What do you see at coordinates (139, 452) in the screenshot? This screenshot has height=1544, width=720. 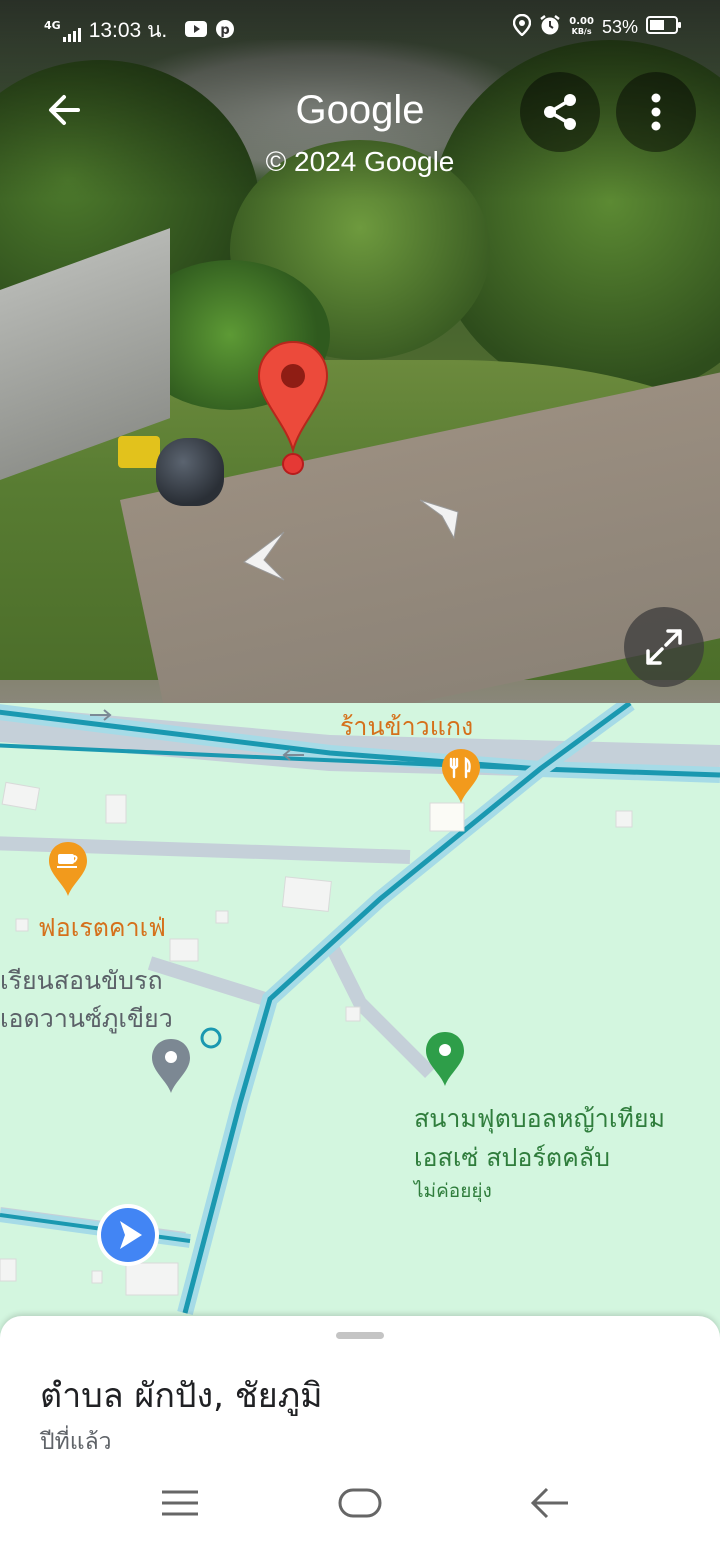 I see `yellow-box` at bounding box center [139, 452].